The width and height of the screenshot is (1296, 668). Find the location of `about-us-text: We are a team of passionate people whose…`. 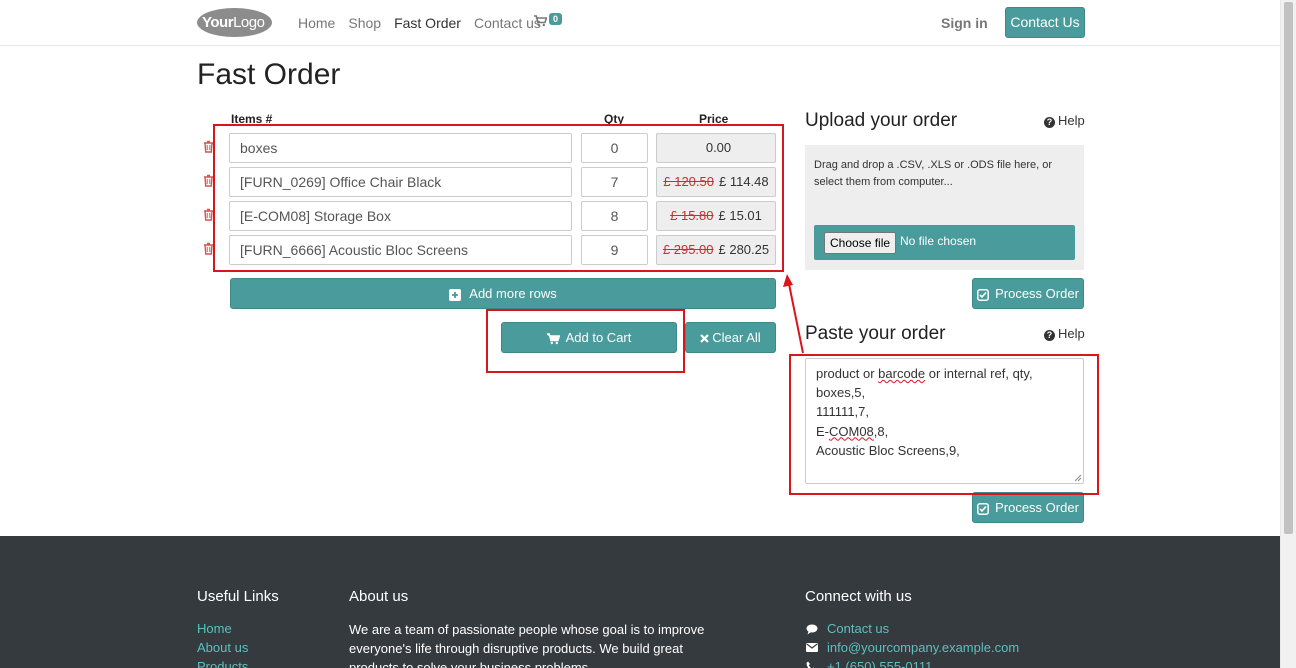

about-us-text: We are a team of passionate people whose… is located at coordinates (527, 645).